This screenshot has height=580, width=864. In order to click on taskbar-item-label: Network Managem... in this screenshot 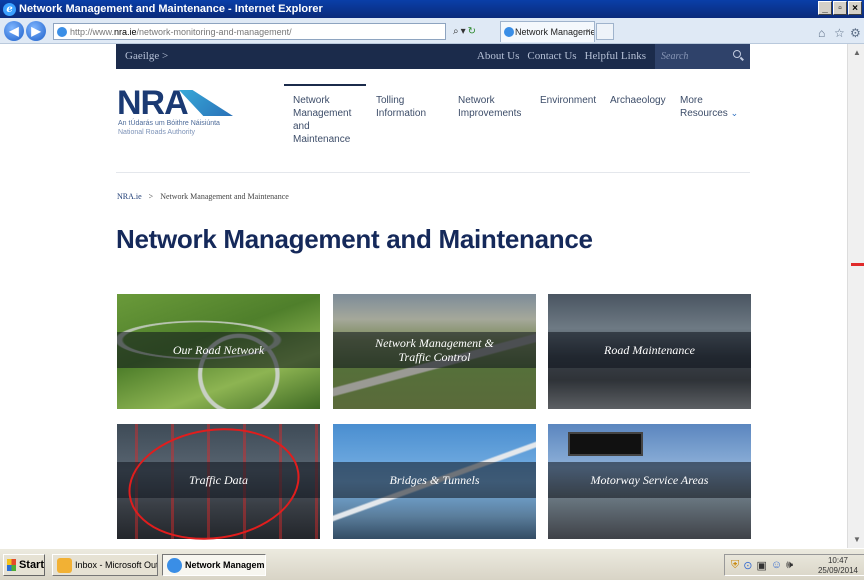, I will do `click(225, 565)`.